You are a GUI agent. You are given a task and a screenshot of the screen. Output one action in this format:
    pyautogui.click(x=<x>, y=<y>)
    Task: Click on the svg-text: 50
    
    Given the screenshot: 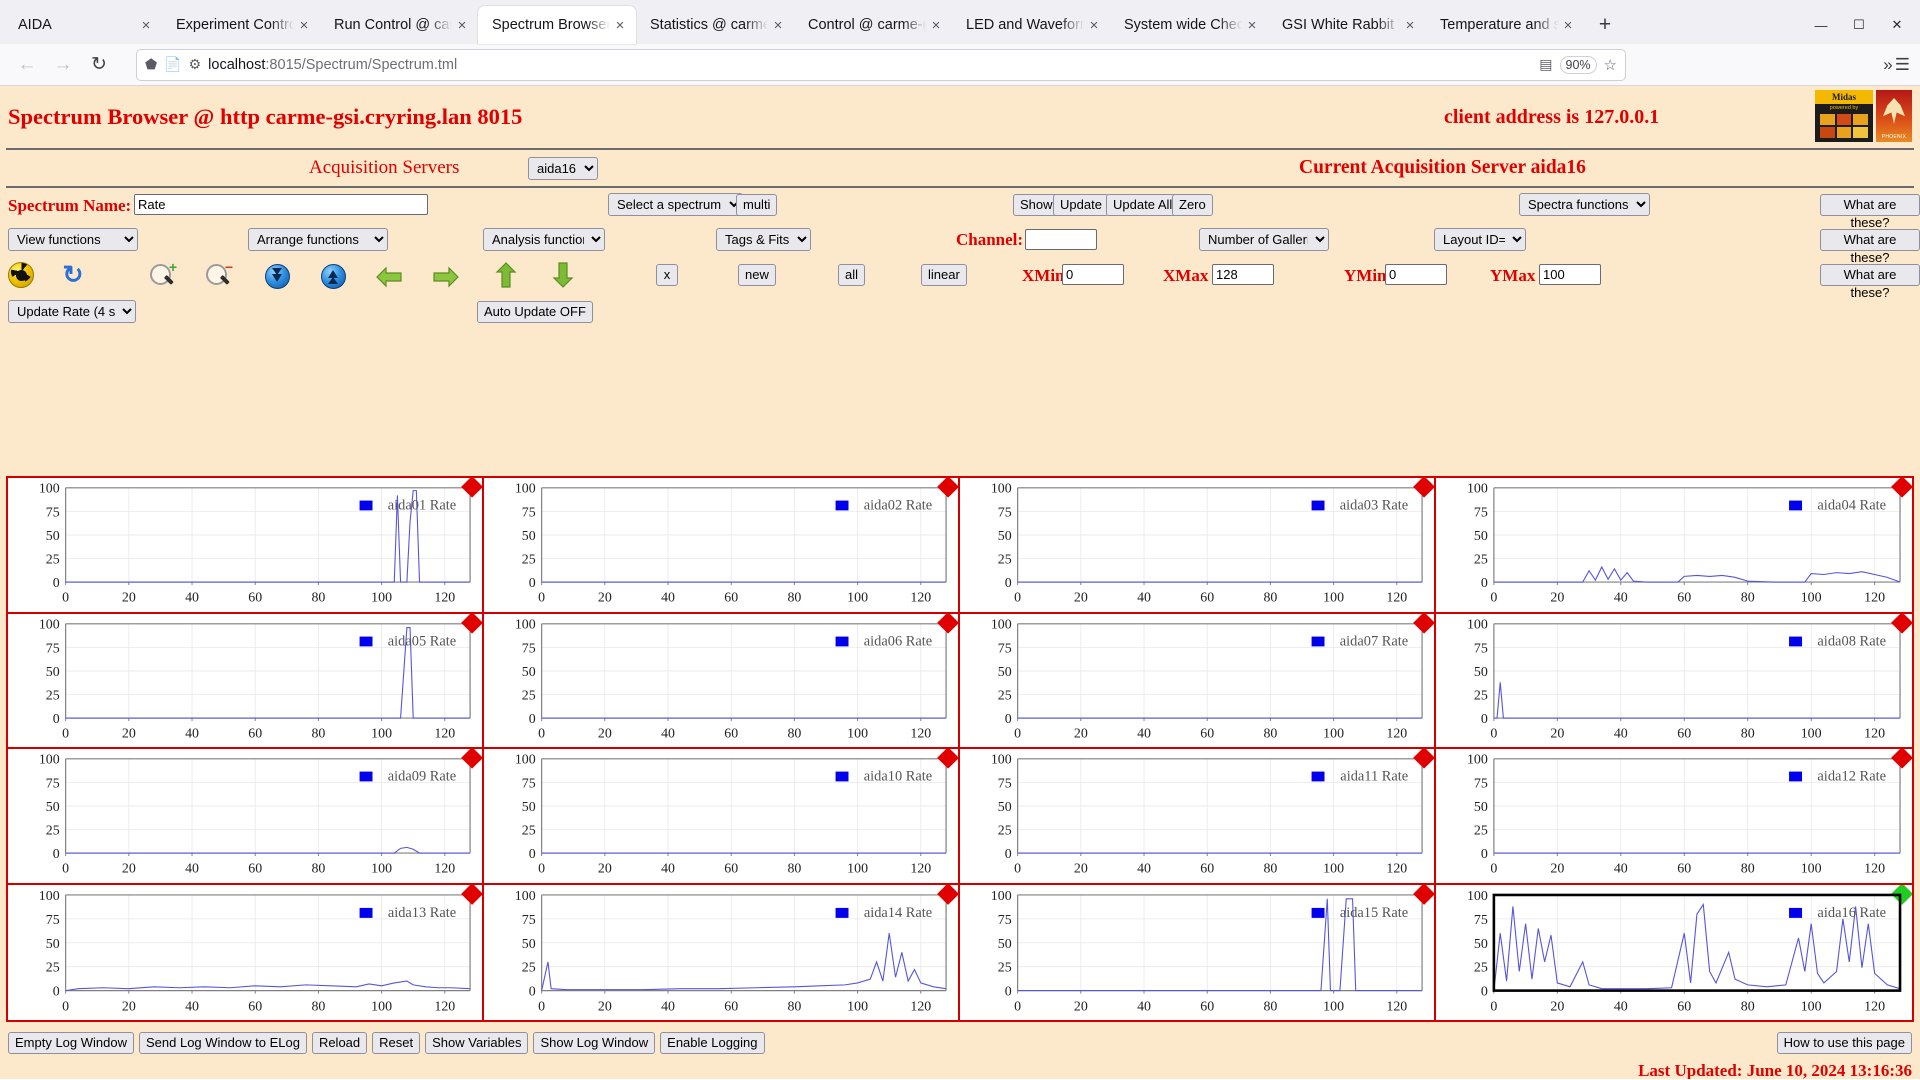 What is the action you would take?
    pyautogui.click(x=1005, y=535)
    